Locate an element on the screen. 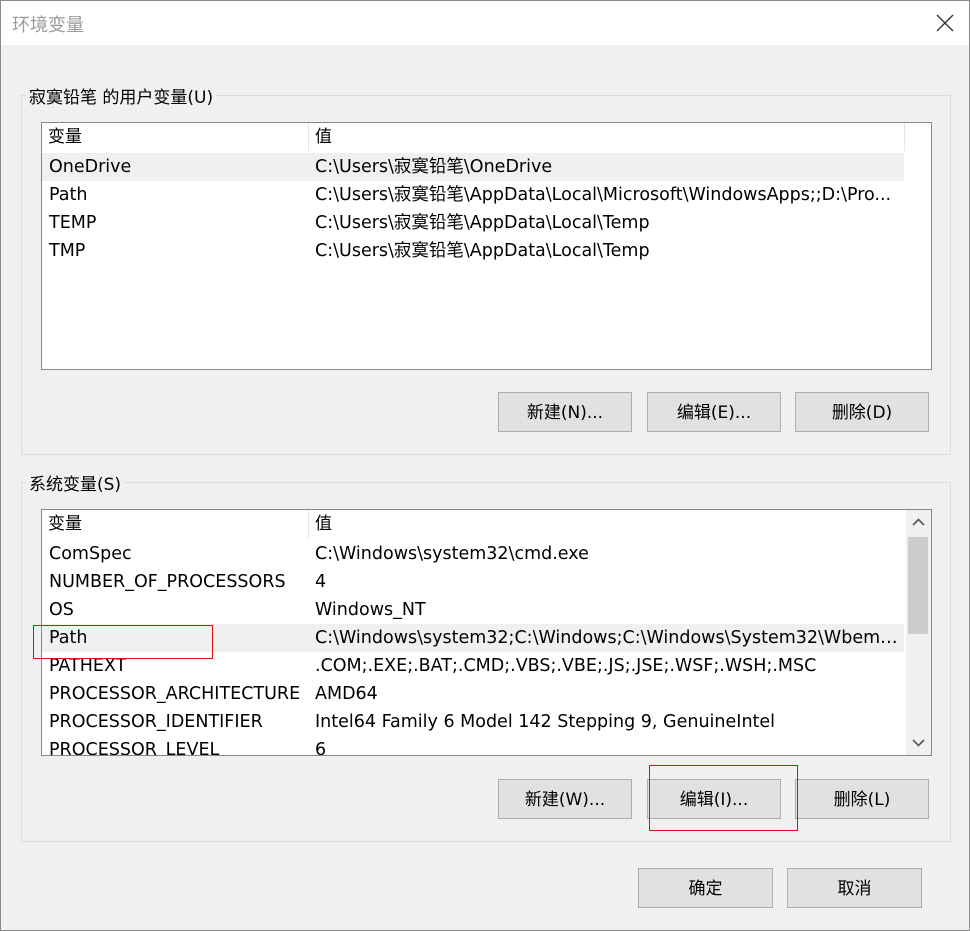 The width and height of the screenshot is (970, 931). variable-name: TMP is located at coordinates (67, 251).